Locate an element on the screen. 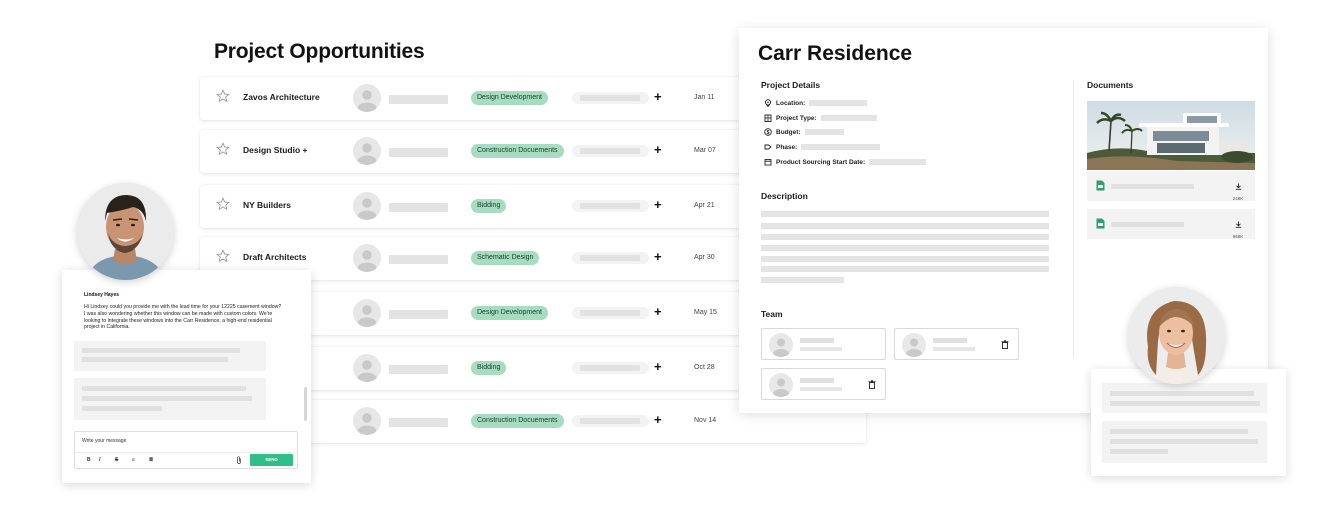 Image resolution: width=1319 pixels, height=517 pixels. chat-sender-name: Lindsey Hayes is located at coordinates (102, 295).